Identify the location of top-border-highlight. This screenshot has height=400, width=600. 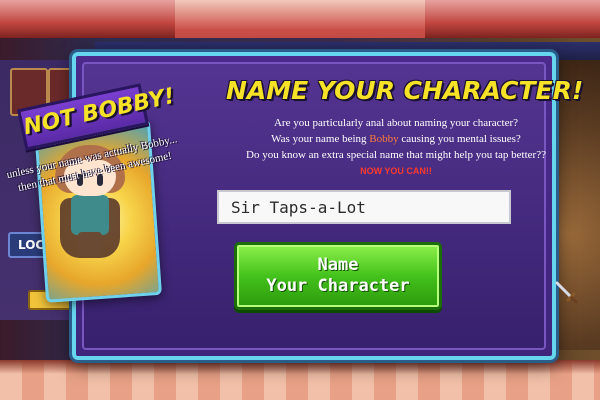
(300, 19).